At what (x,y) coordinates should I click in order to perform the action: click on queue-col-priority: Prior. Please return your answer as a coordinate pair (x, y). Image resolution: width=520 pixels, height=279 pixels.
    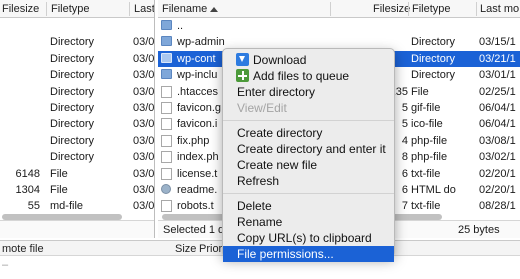
    Looking at the image, I should click on (210, 249).